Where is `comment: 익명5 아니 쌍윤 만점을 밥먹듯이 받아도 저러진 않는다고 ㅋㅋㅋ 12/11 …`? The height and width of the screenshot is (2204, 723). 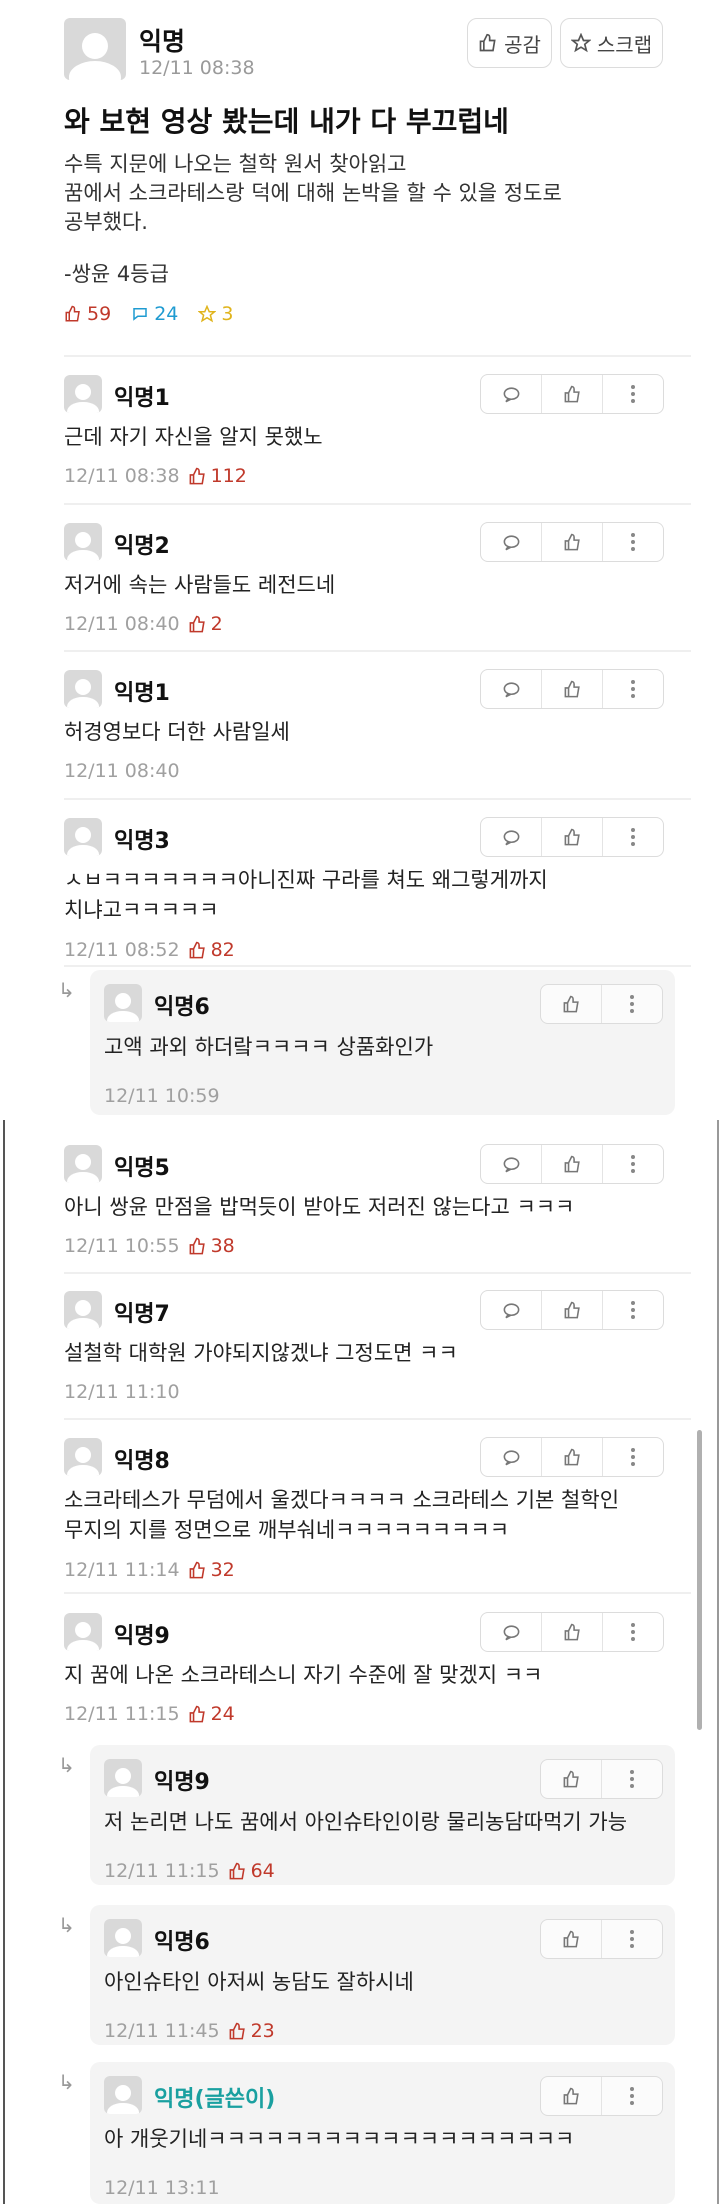 comment: 익명5 아니 쌍윤 만점을 밥먹듯이 받아도 저러진 않는다고 ㅋㅋㅋ 12/11 … is located at coordinates (377, 1200).